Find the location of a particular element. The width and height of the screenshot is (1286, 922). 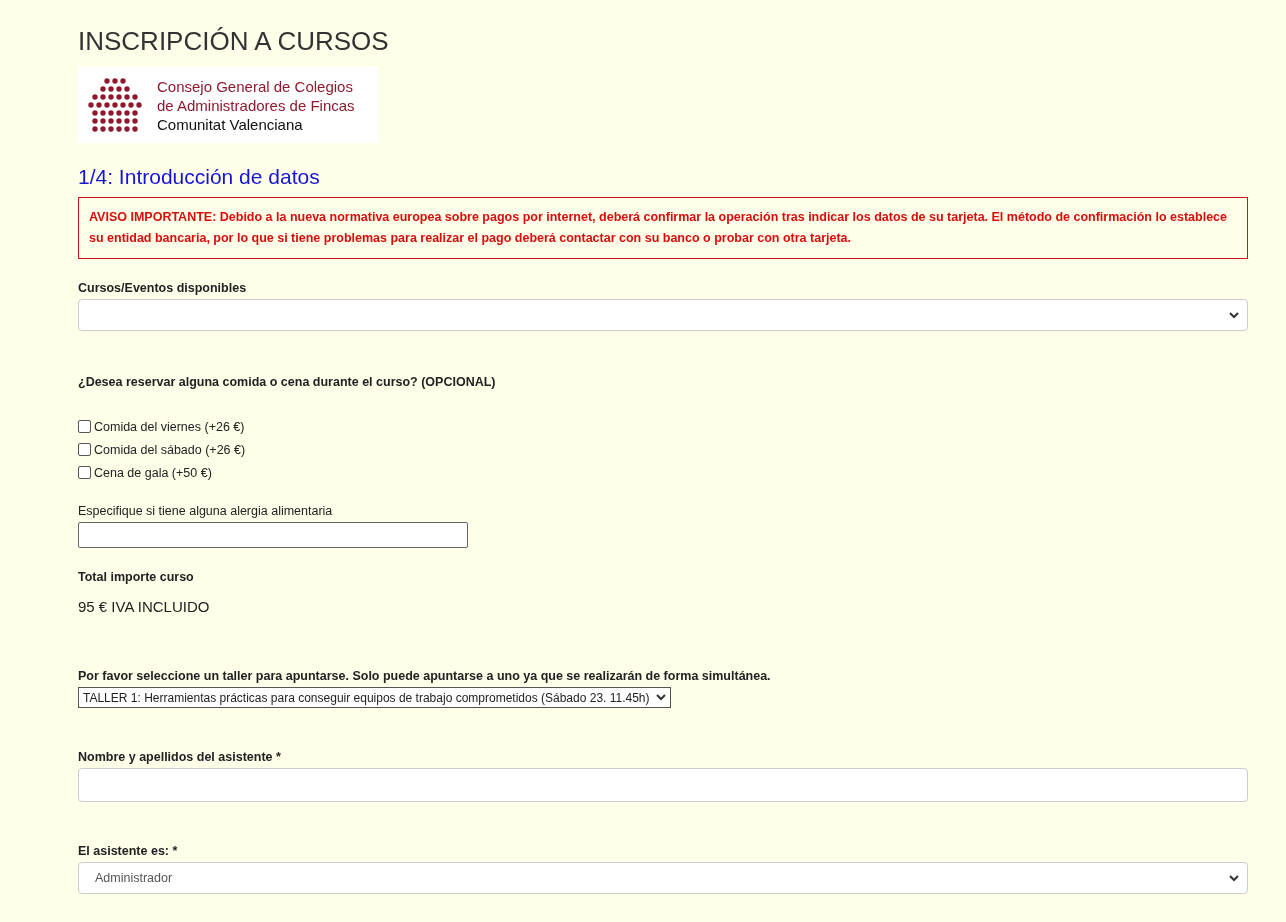

logo-text: de Administradores de Fincas is located at coordinates (256, 105).